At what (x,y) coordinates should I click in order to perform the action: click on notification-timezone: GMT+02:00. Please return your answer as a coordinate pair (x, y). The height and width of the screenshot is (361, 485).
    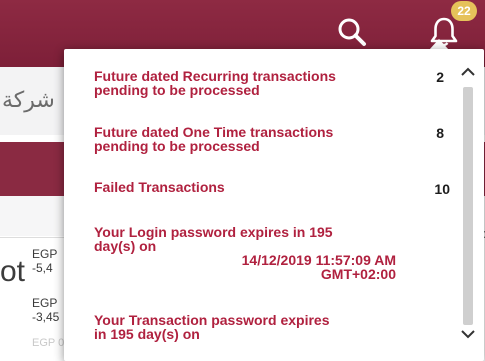
    Looking at the image, I should click on (358, 274).